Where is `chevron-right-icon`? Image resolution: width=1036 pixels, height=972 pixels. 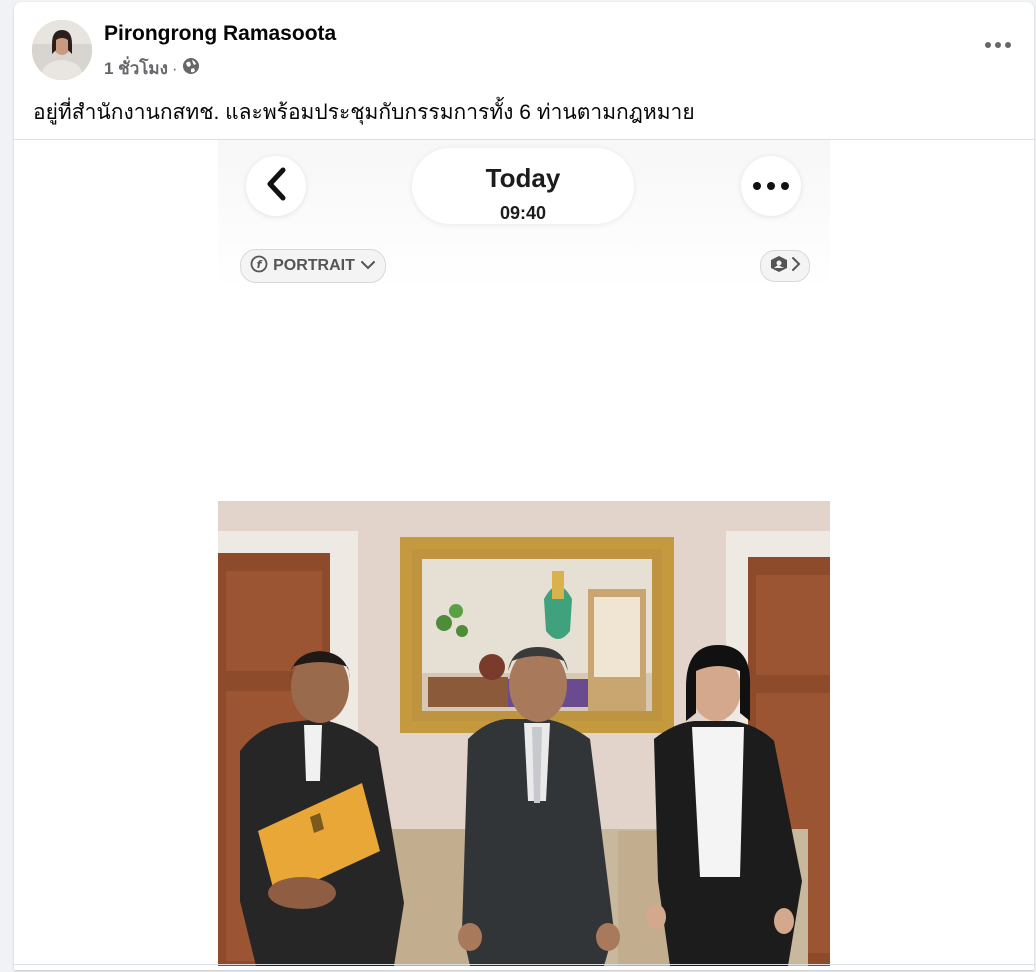 chevron-right-icon is located at coordinates (796, 266).